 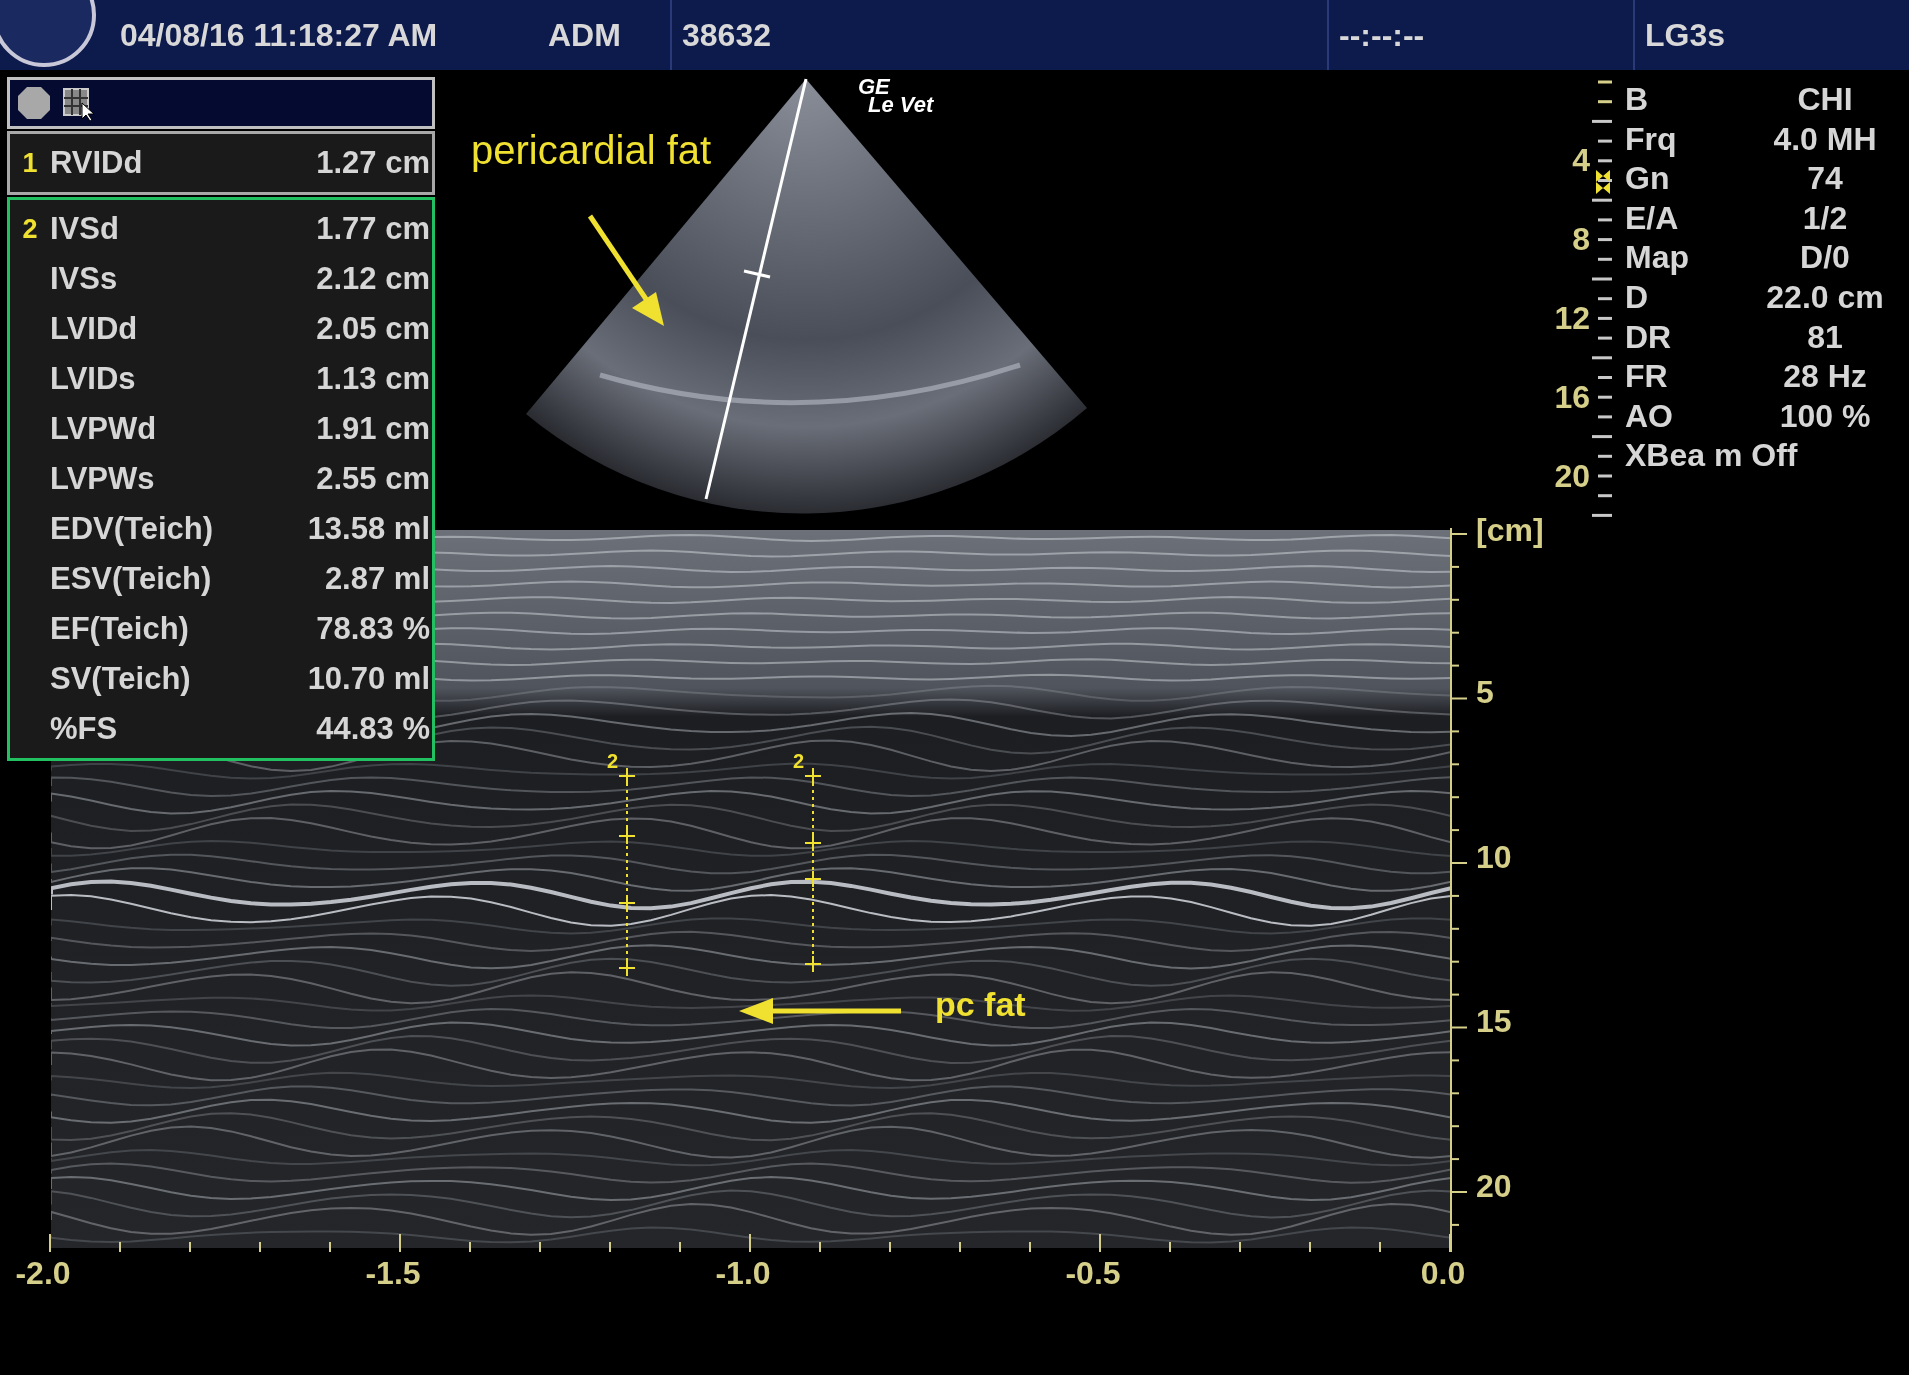 I want to click on measurement-label: EDV(Teich), so click(x=132, y=529).